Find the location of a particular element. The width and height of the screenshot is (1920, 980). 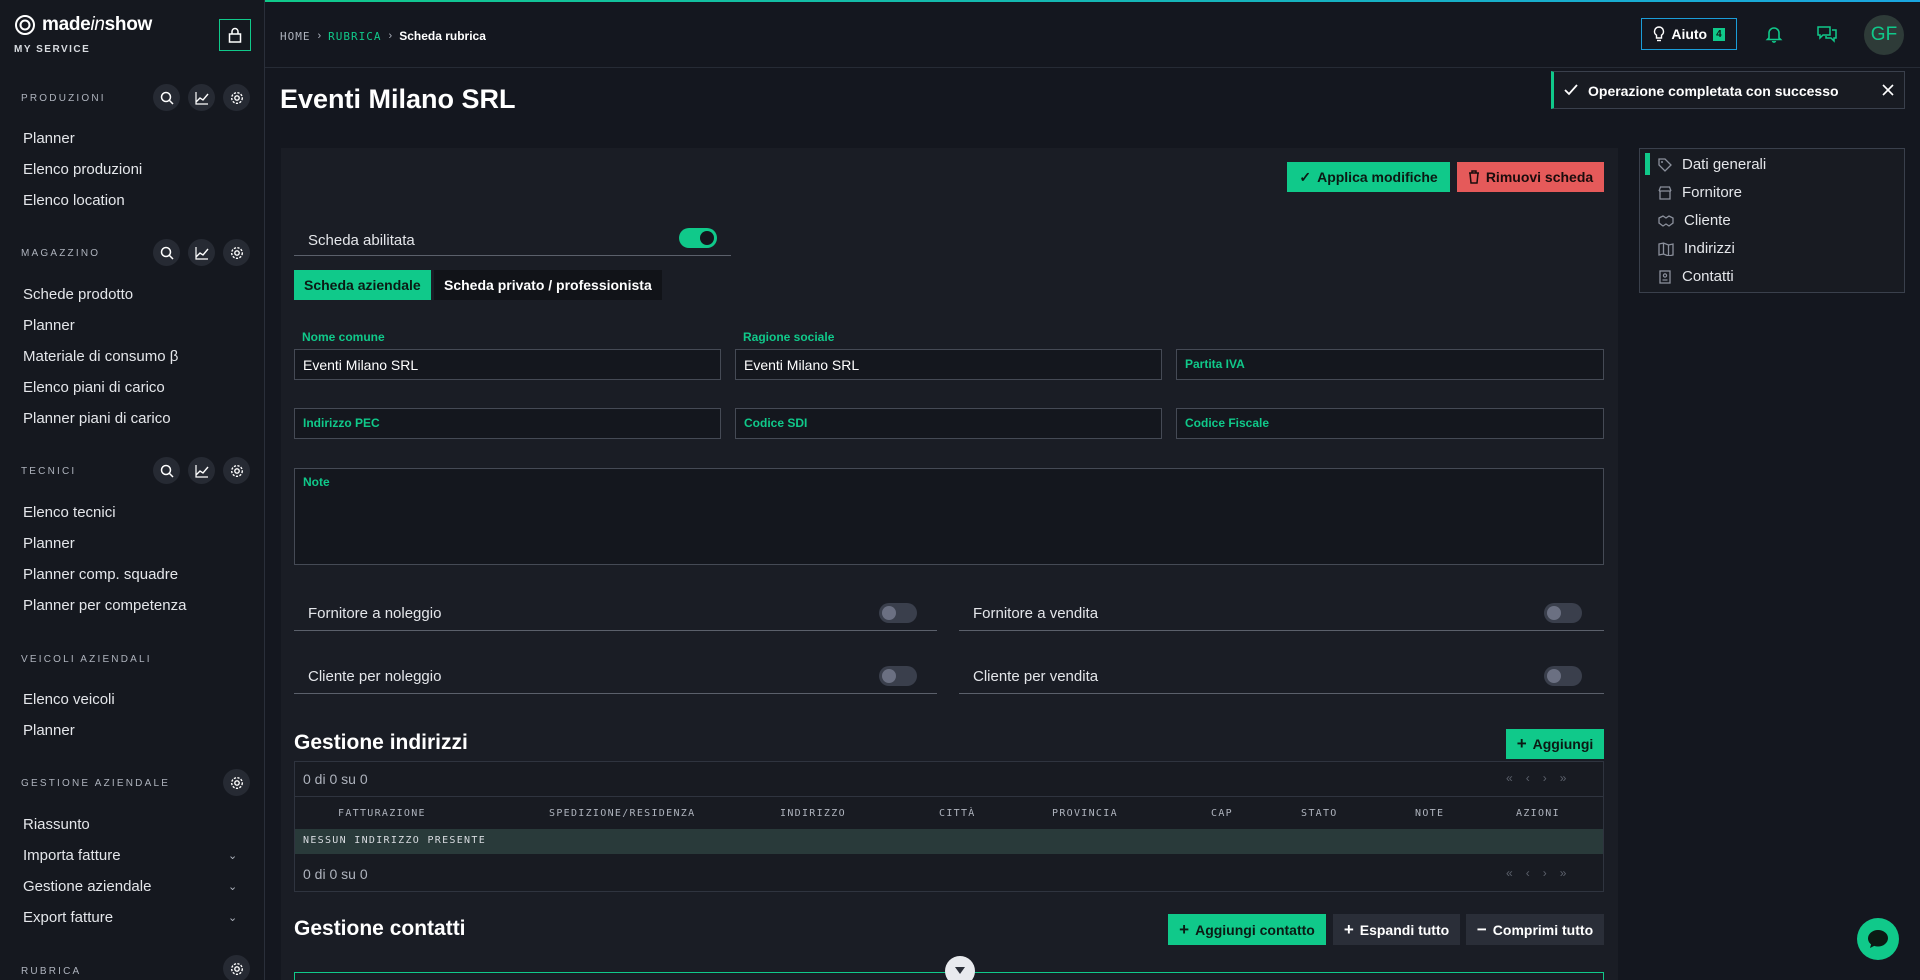

anchor-dati-generali: Dati generali is located at coordinates (1712, 164).